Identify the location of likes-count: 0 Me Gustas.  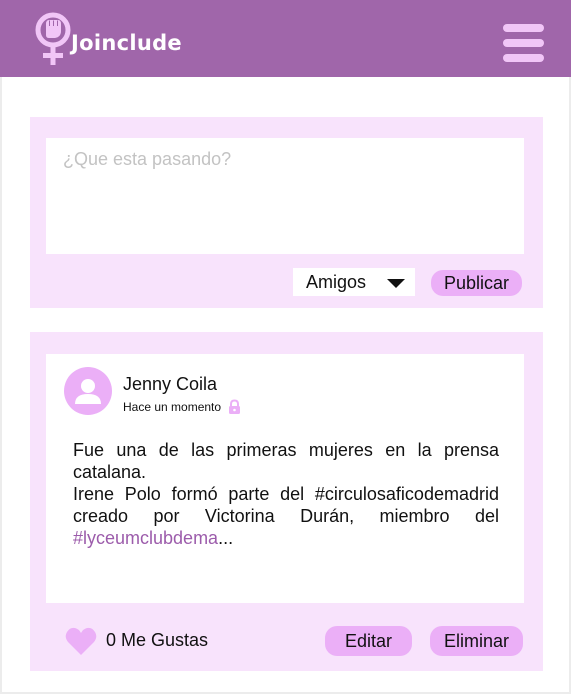
(157, 640).